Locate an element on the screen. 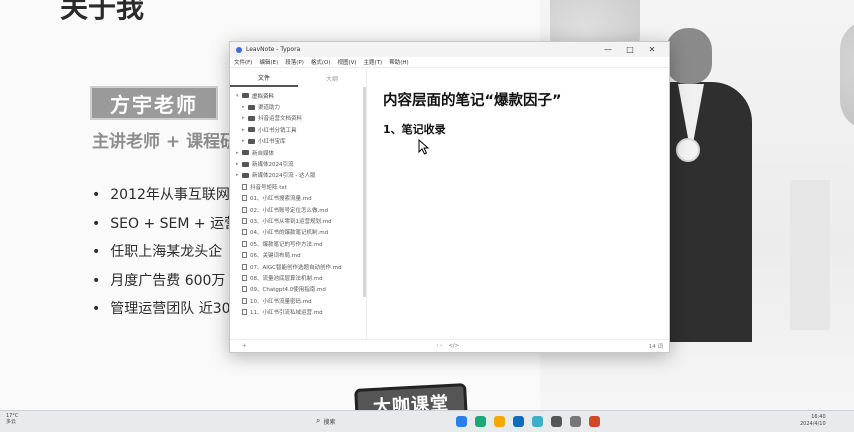 This screenshot has height=432, width=854. tree-file: 02、小红书账号定位怎么做.md is located at coordinates (299, 209).